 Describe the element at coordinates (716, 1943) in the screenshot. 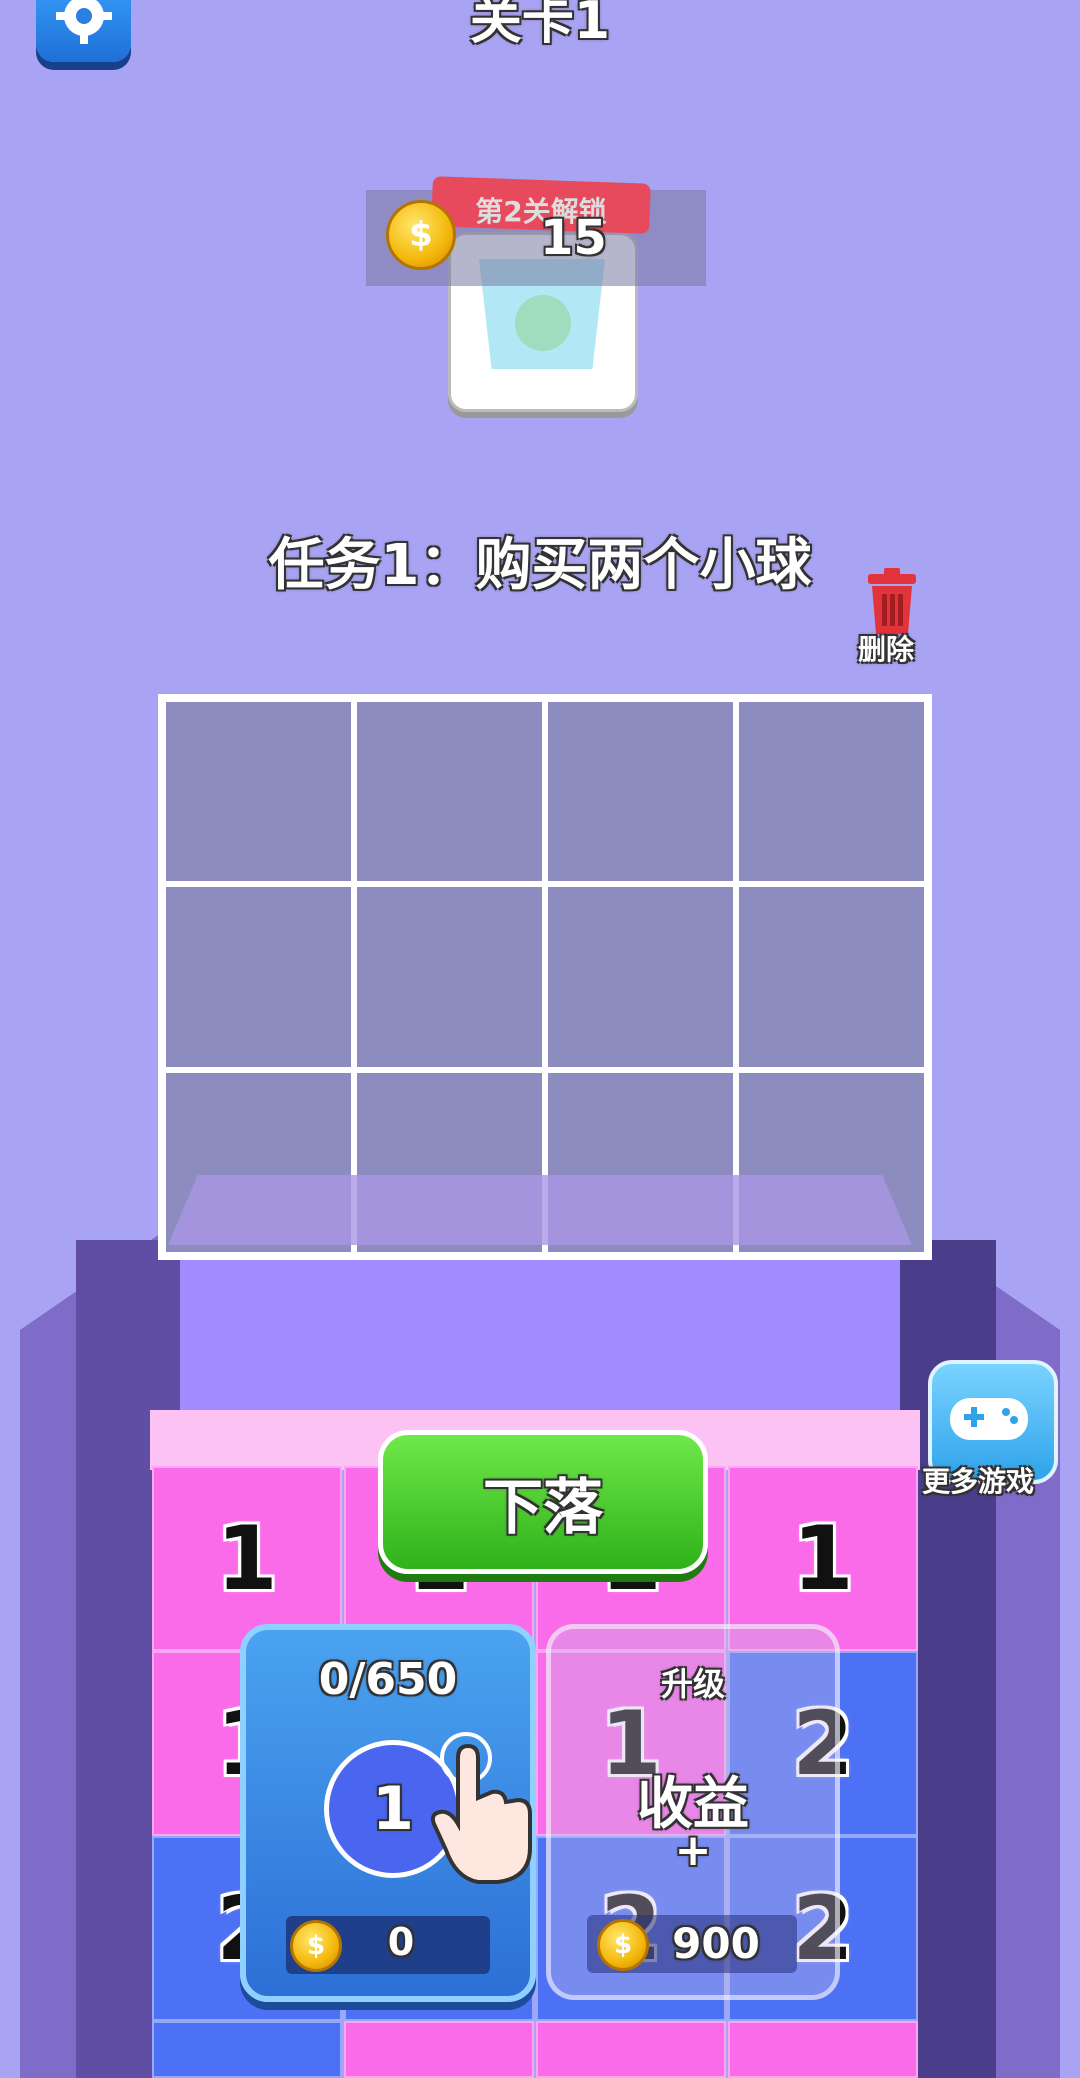

I see `upgrade-price: 900` at that location.